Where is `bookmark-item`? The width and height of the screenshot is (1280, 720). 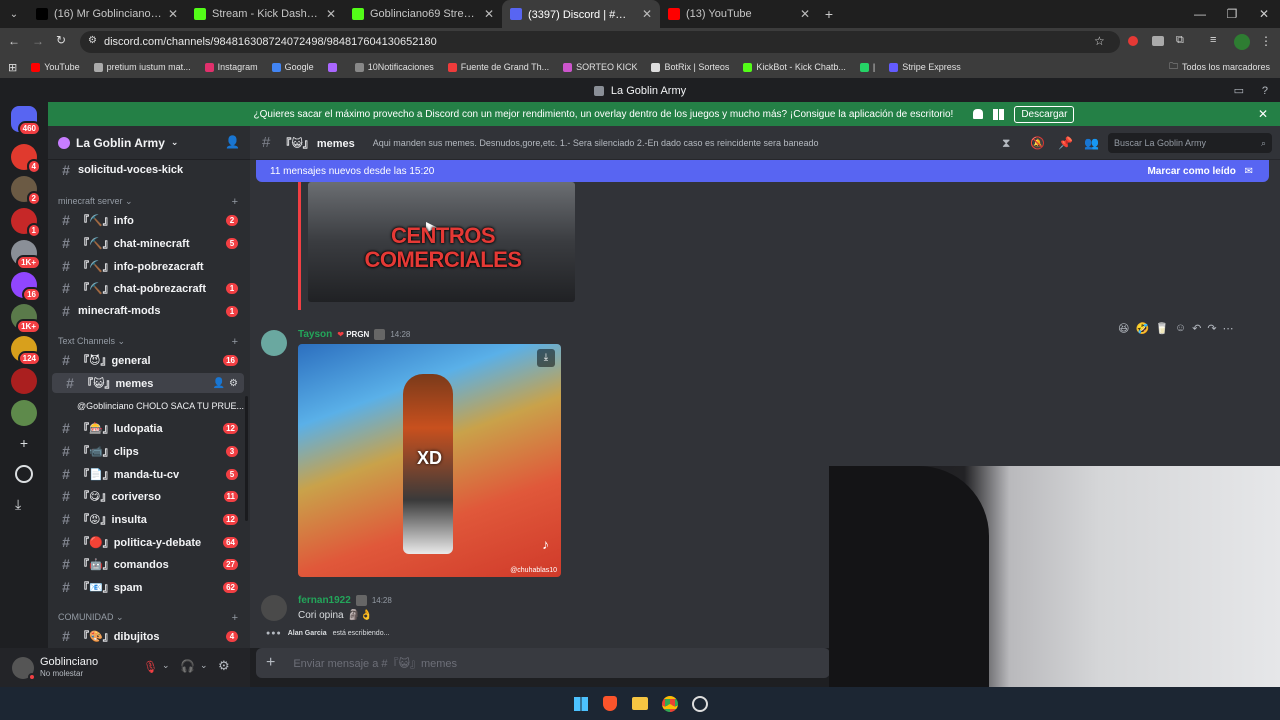 bookmark-item is located at coordinates (334, 67).